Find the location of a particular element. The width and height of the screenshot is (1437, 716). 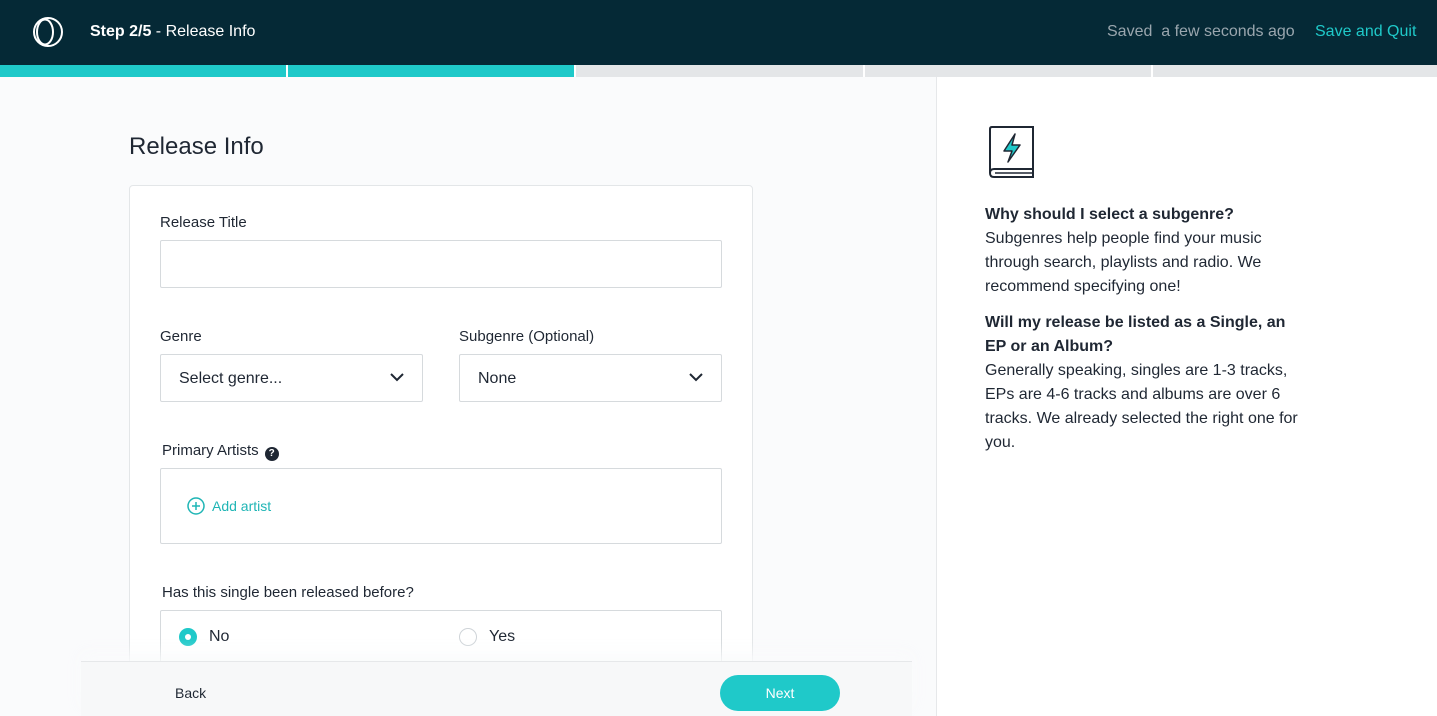

plus-circle-icon is located at coordinates (196, 506).